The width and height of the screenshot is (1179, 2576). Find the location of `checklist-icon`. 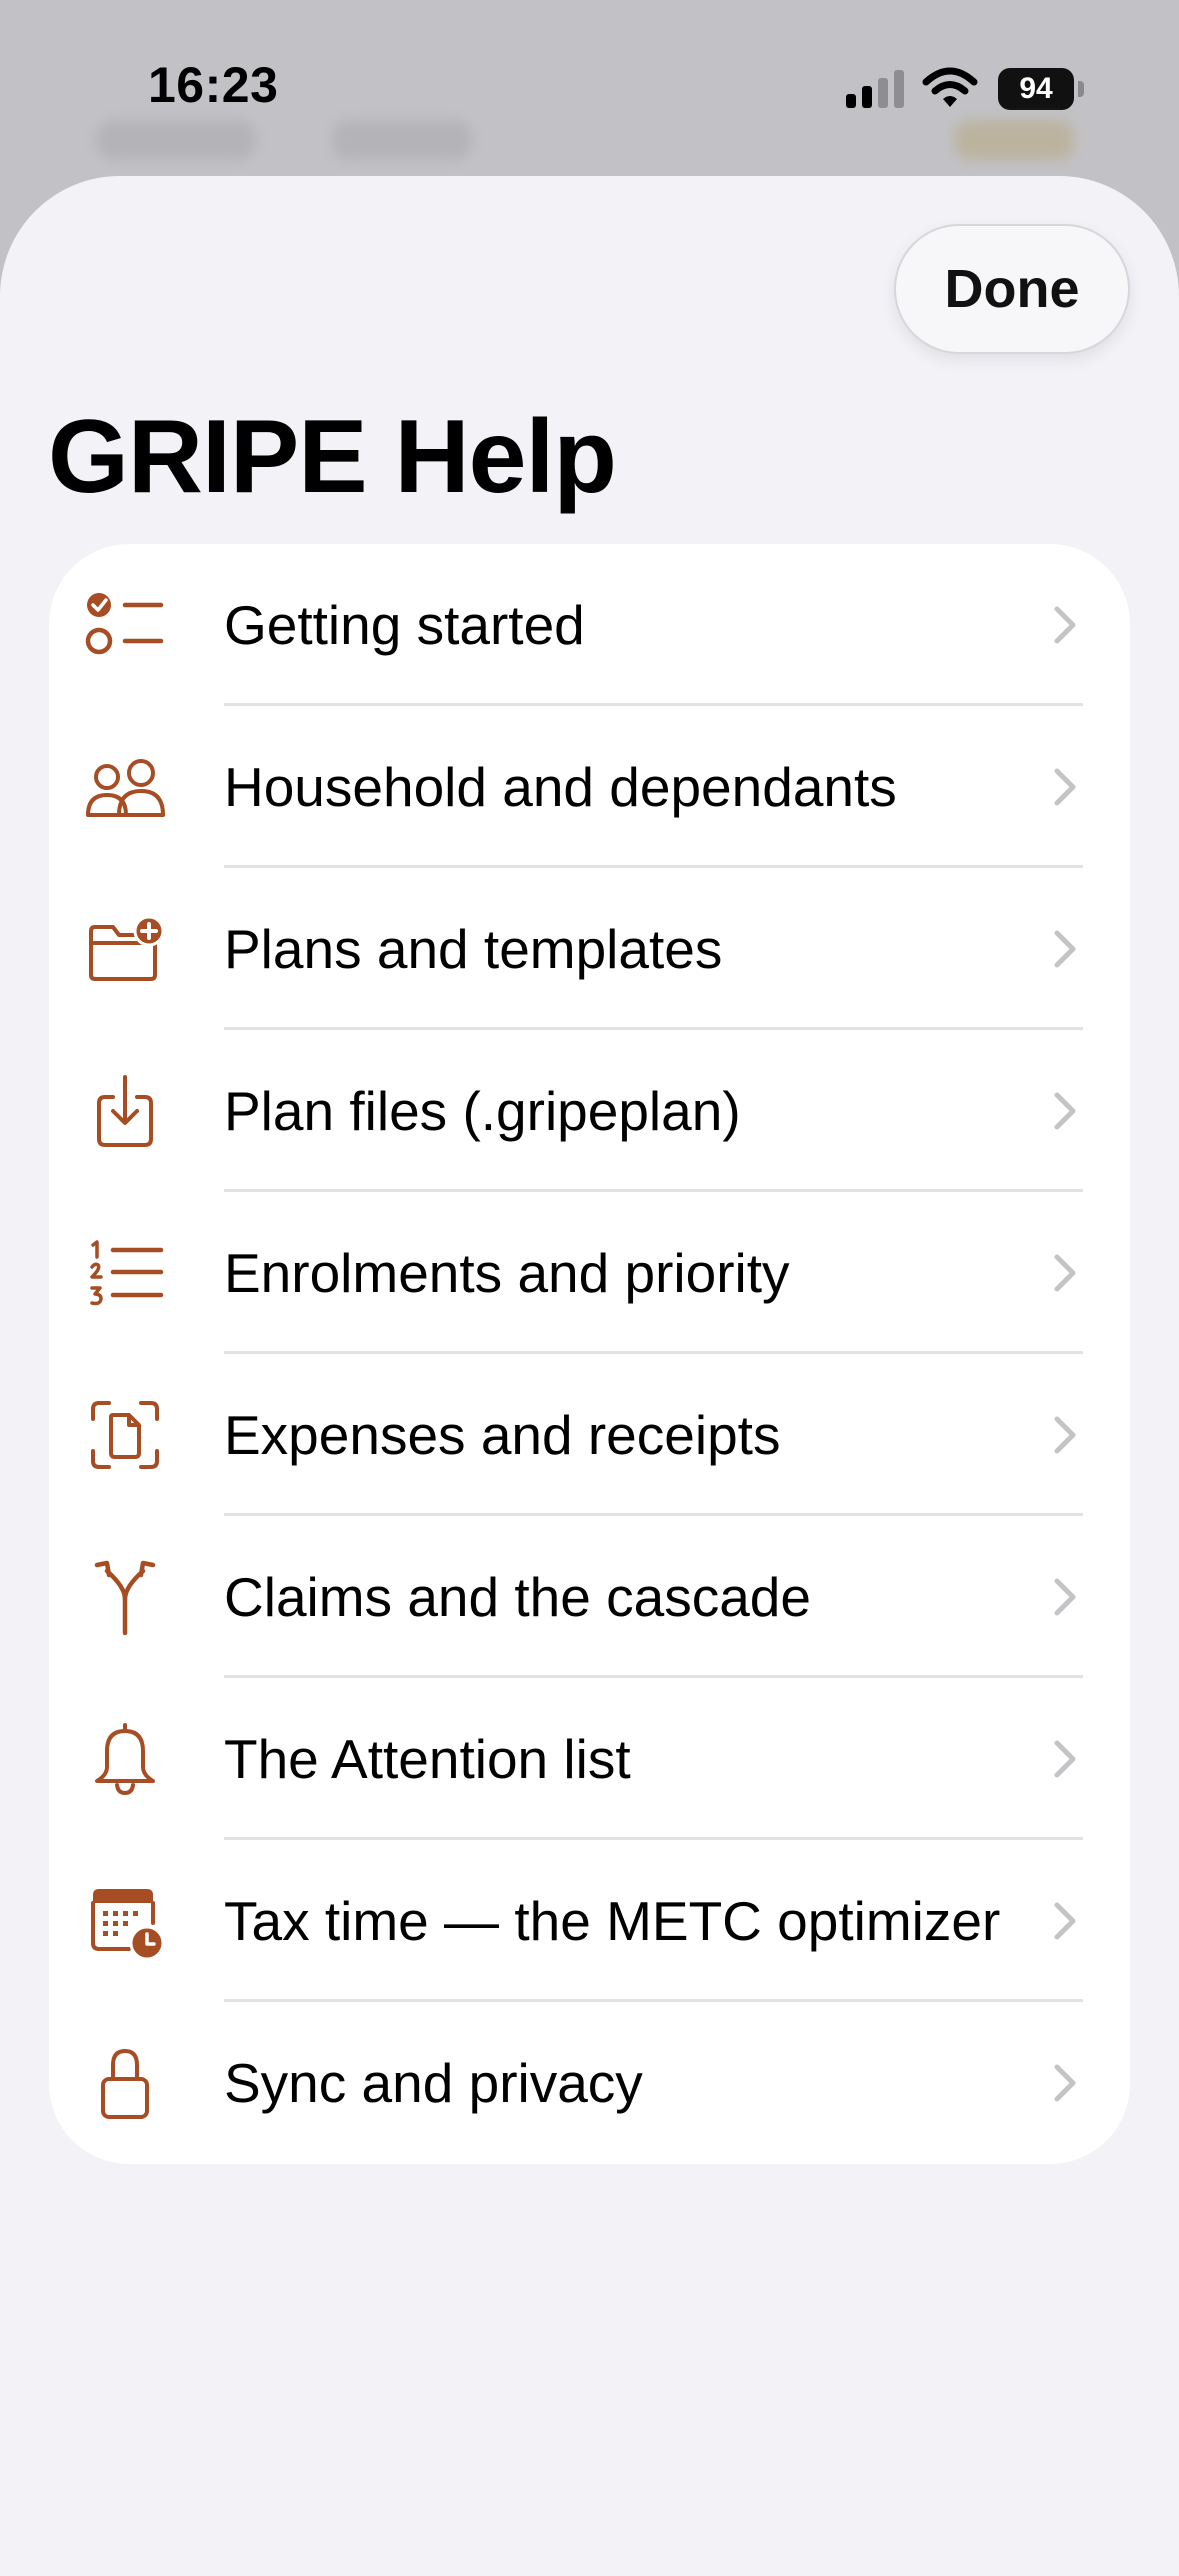

checklist-icon is located at coordinates (124, 624).